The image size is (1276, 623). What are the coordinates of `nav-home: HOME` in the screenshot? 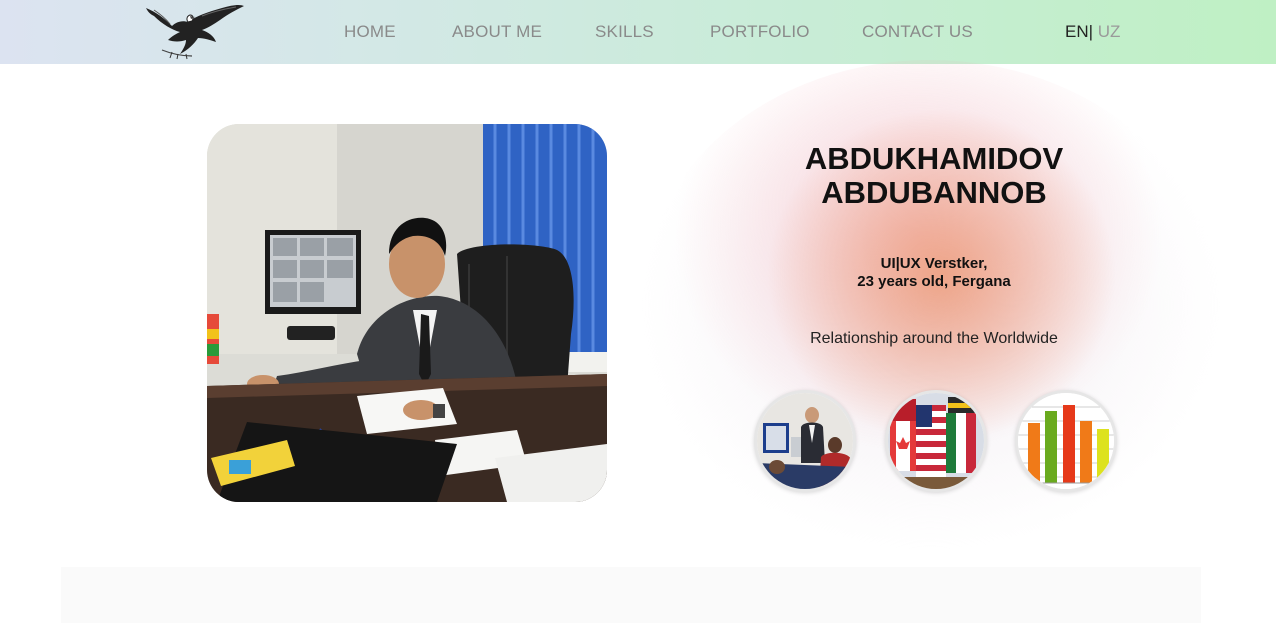 It's located at (370, 32).